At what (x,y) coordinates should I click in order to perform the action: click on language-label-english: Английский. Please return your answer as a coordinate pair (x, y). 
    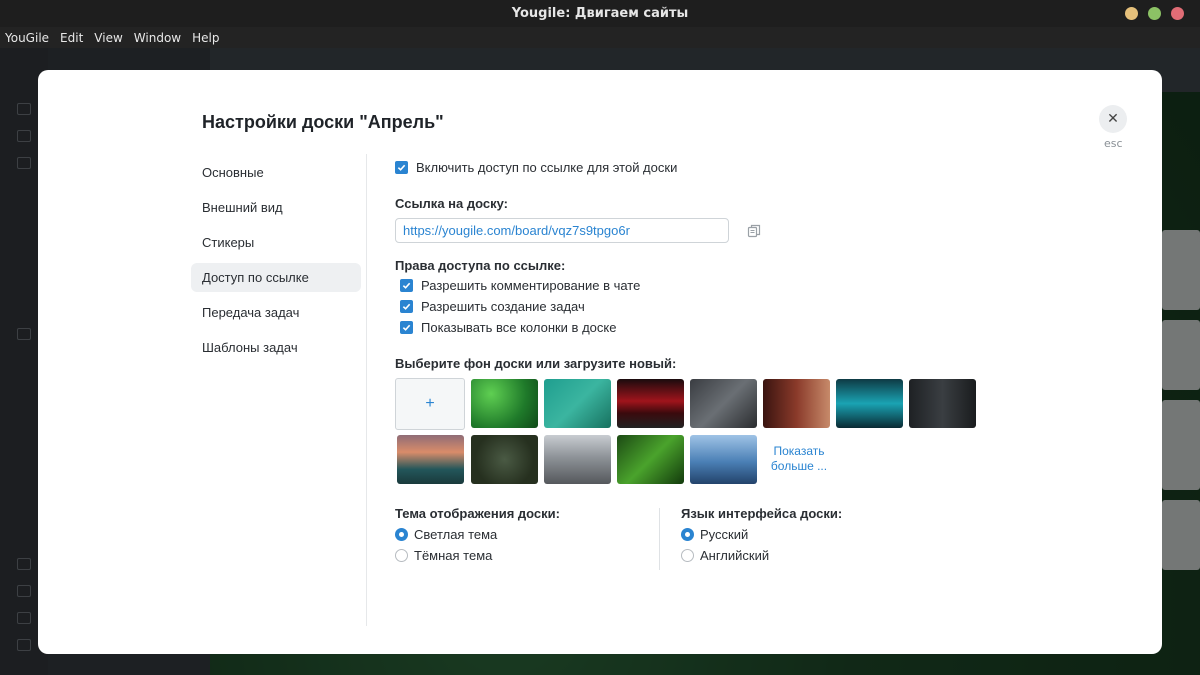
    Looking at the image, I should click on (735, 555).